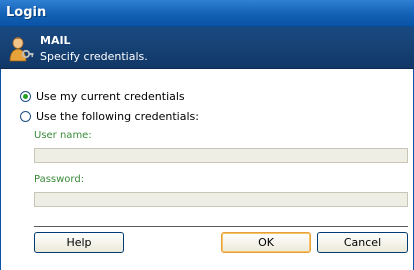 The image size is (414, 270). I want to click on password-field, so click(221, 199).